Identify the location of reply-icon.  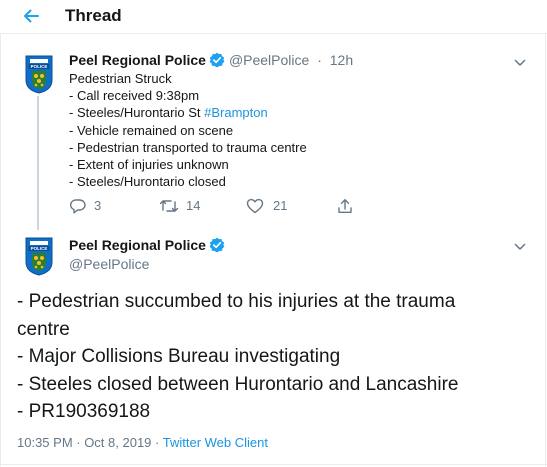
(77, 206).